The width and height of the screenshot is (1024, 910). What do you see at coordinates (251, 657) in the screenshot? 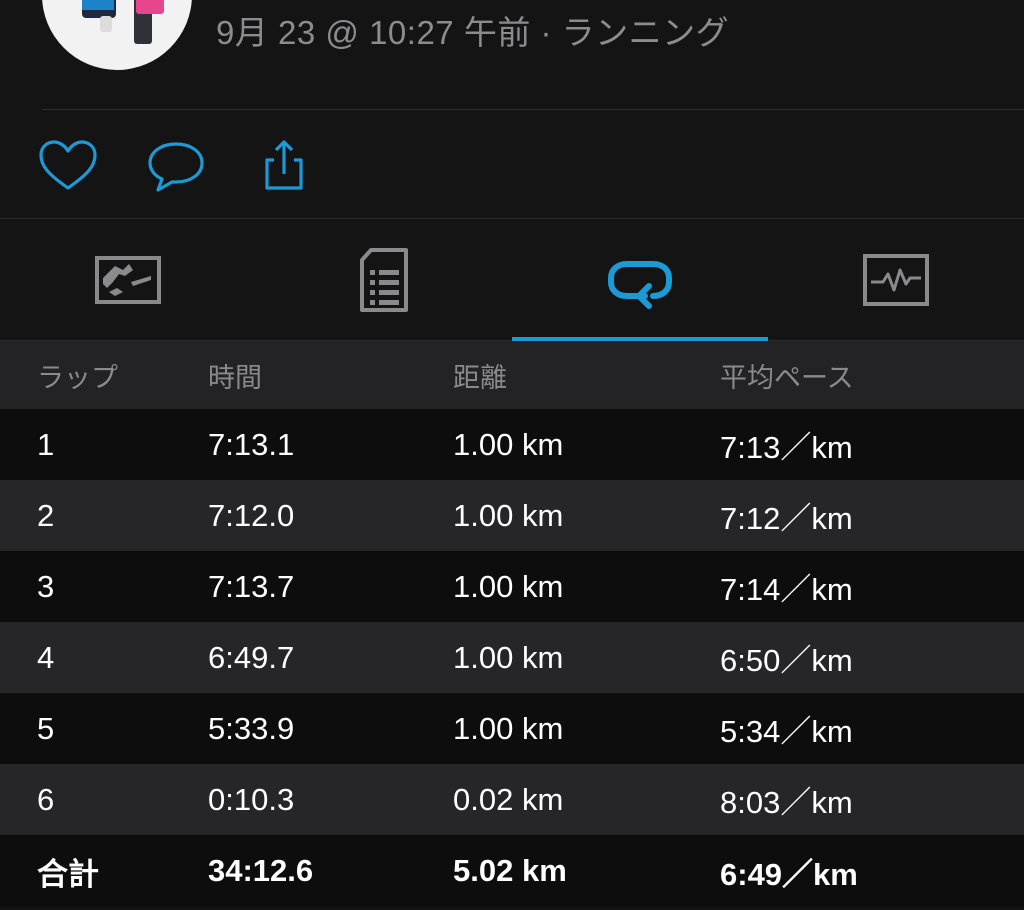
I see `lap-time: 6:49.7` at bounding box center [251, 657].